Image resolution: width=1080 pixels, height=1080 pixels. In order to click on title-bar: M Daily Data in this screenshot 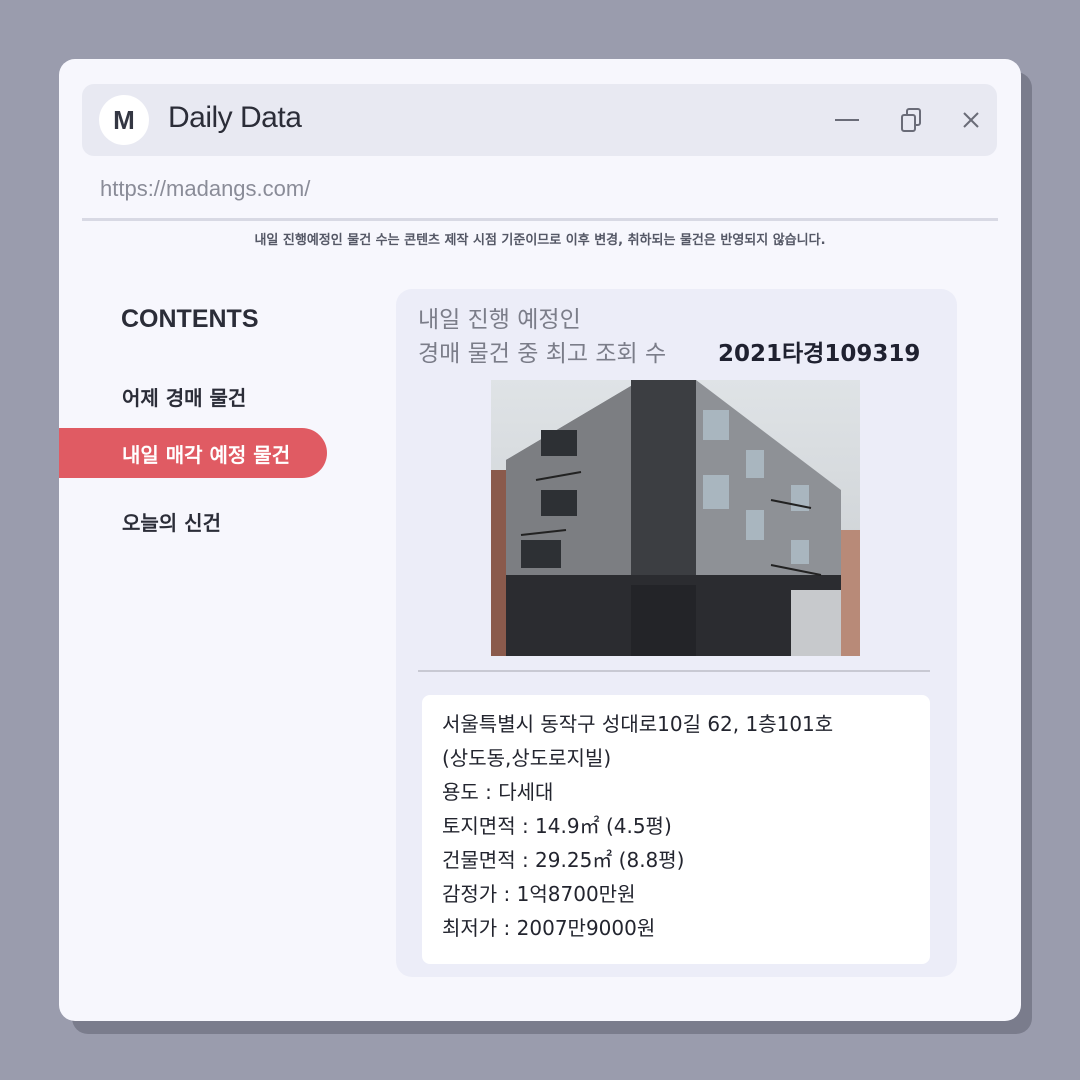, I will do `click(539, 120)`.